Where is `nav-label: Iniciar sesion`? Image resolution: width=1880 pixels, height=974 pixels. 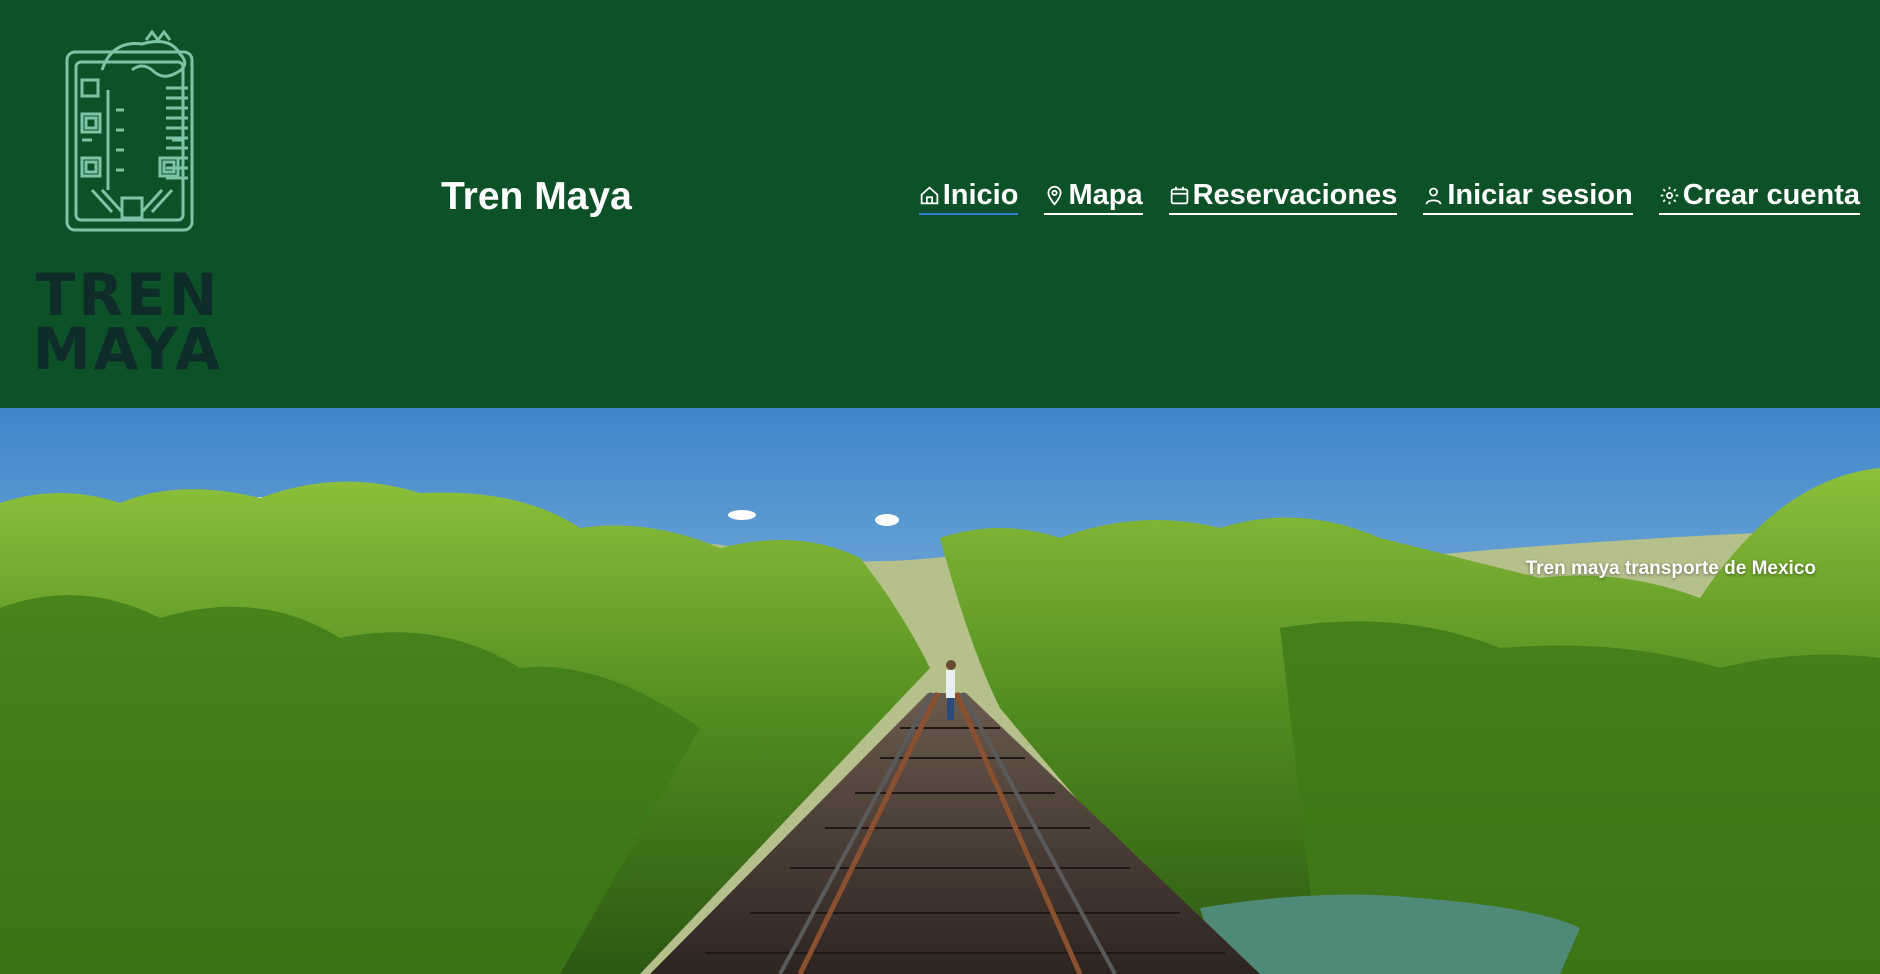
nav-label: Iniciar sesion is located at coordinates (1540, 195).